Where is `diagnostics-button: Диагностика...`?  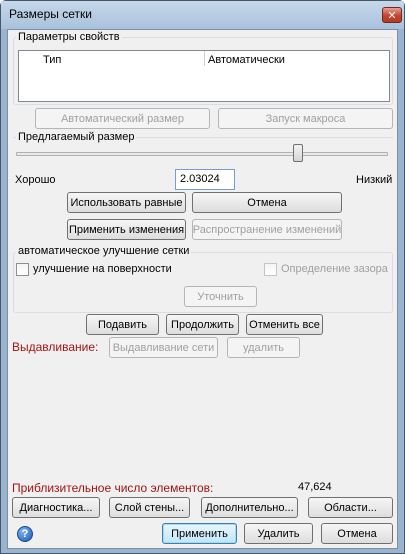
diagnostics-button: Диагностика... is located at coordinates (56, 507).